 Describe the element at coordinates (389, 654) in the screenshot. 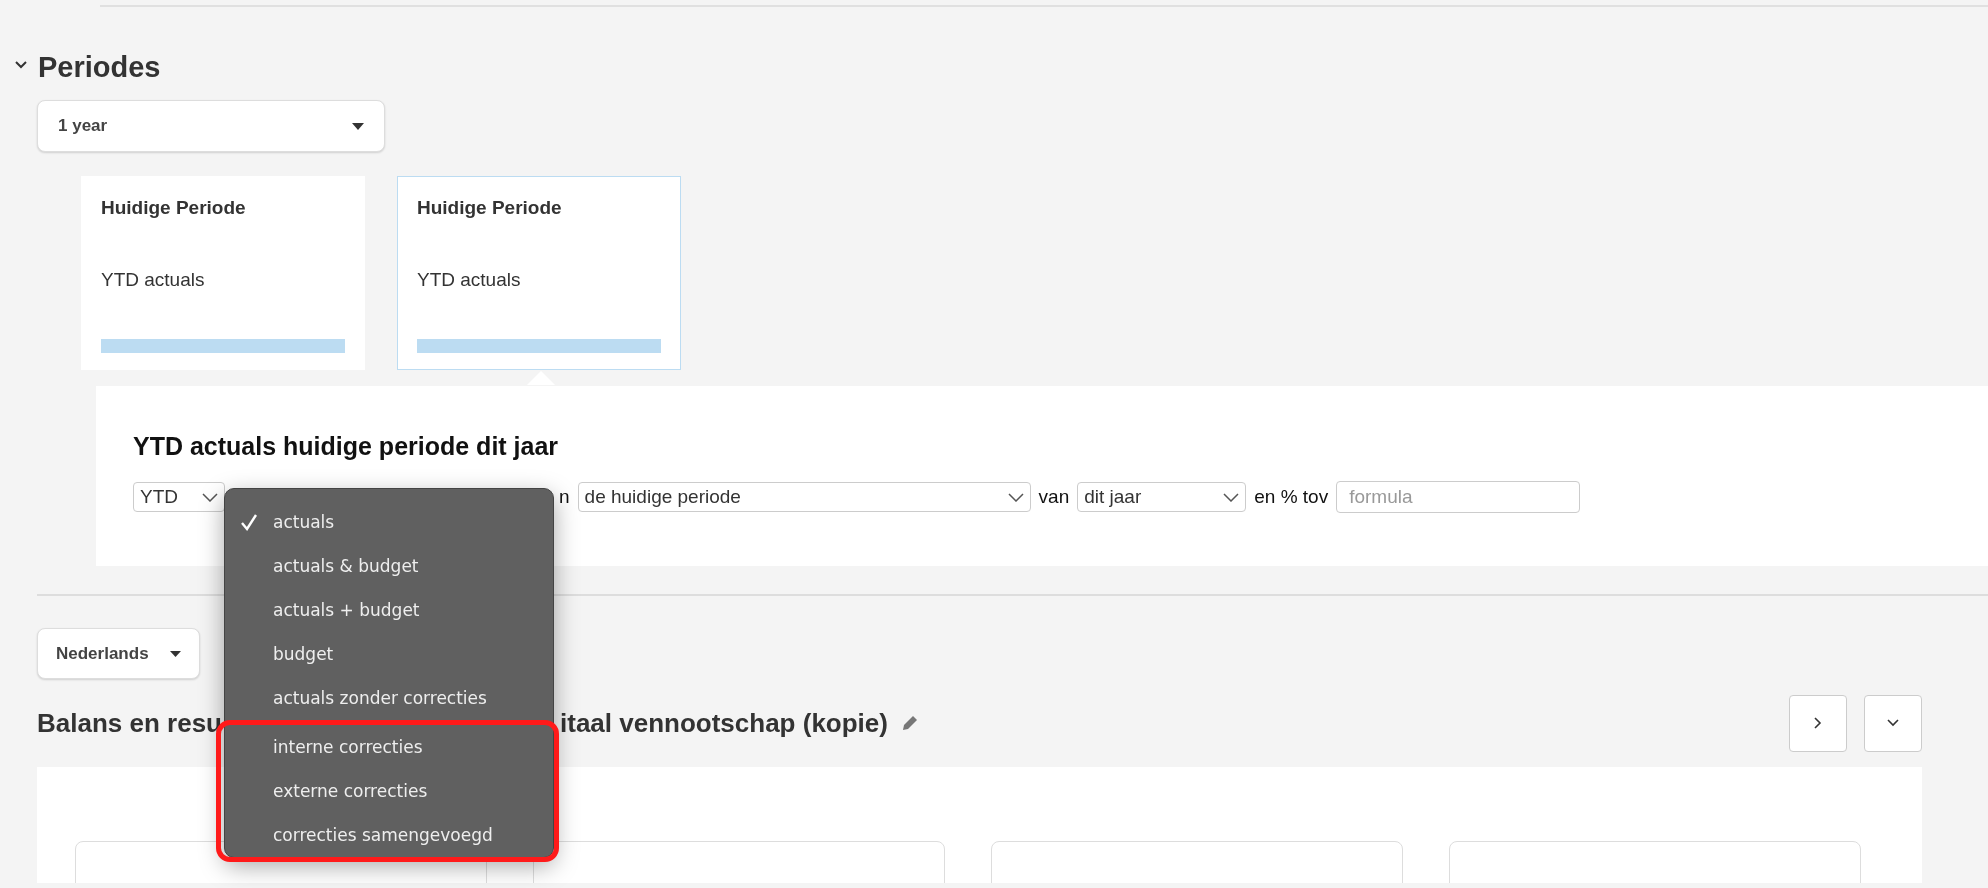

I see `menu-item: budget` at that location.